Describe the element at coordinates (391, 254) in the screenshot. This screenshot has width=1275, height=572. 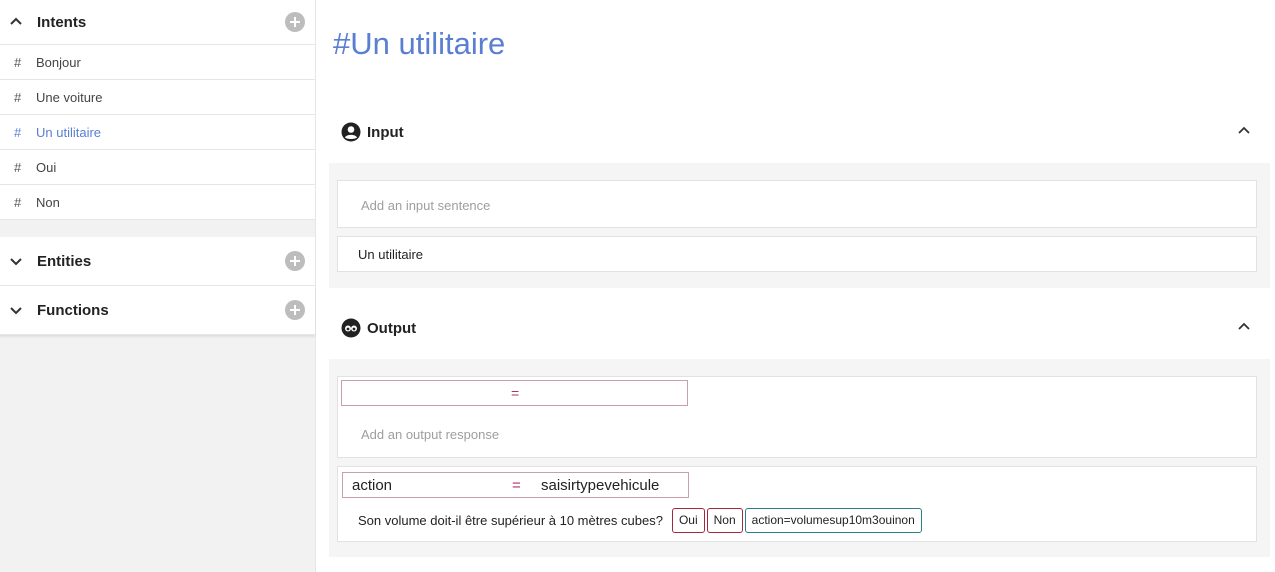
I see `input-sentence-text: Un utilitaire` at that location.